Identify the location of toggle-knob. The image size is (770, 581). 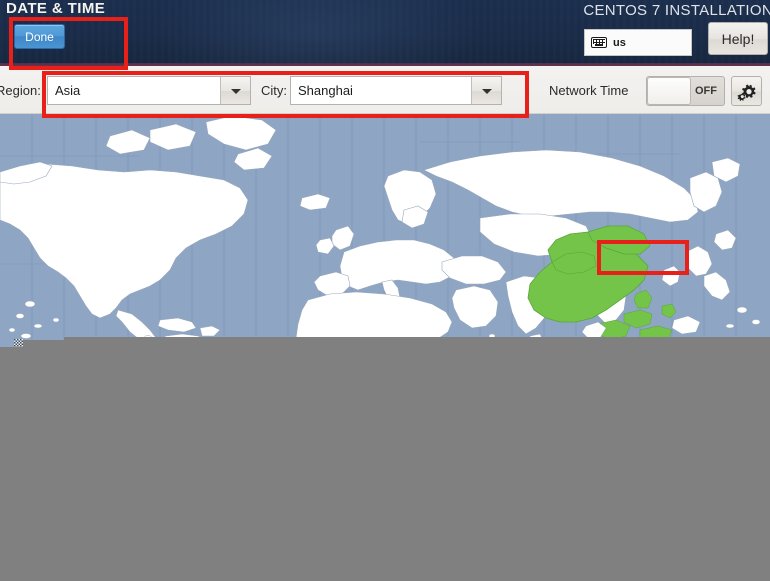
(669, 91).